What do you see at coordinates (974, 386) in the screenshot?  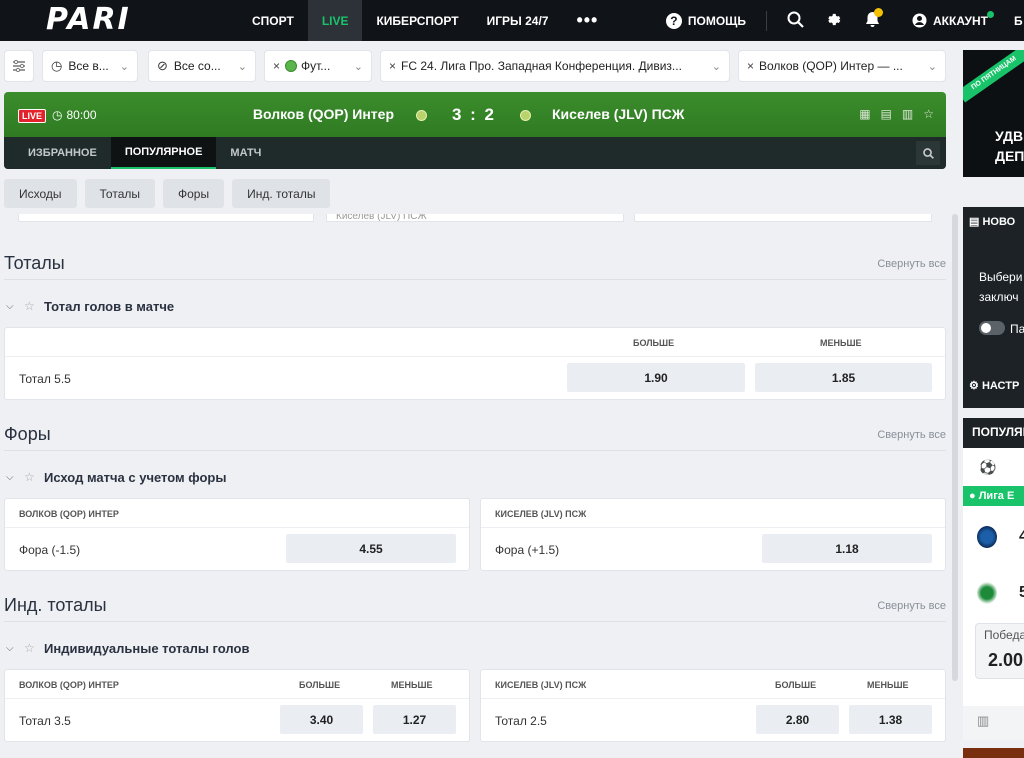 I see `settings-gear-icon: ⚙` at bounding box center [974, 386].